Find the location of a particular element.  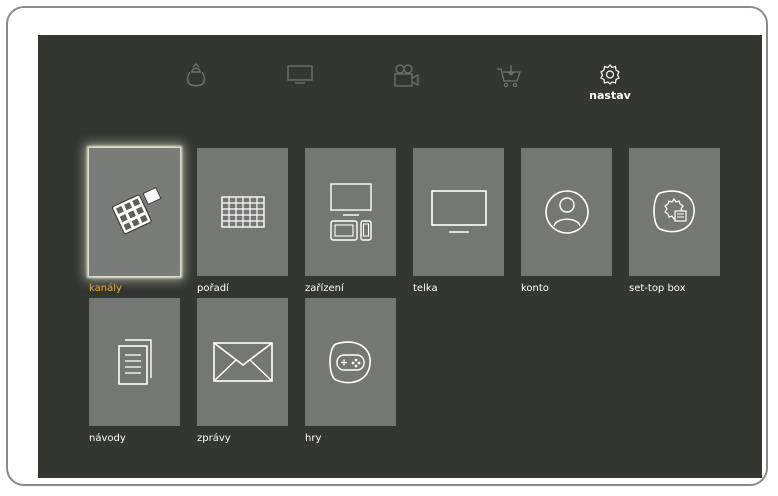

nav-item-cart is located at coordinates (509, 88).